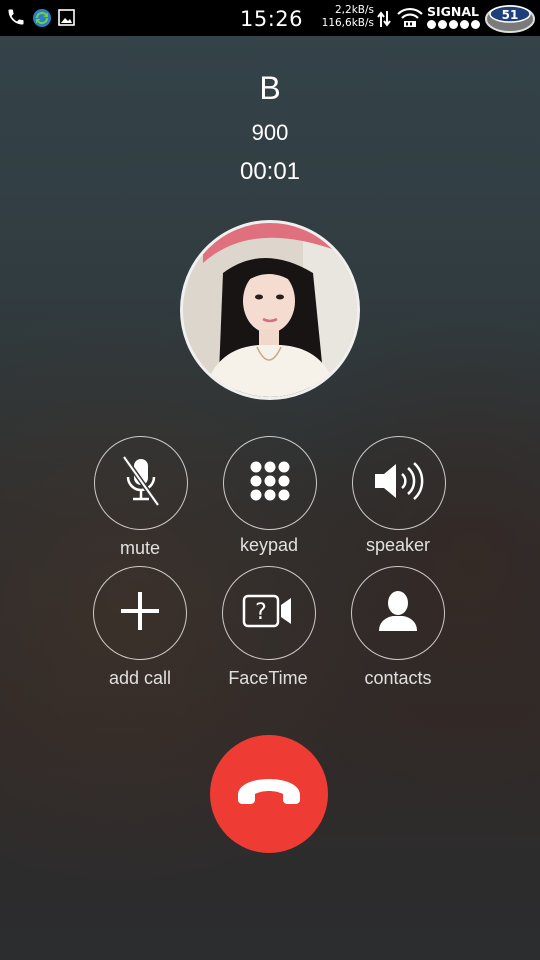 The image size is (540, 960). Describe the element at coordinates (453, 24) in the screenshot. I see `signal-strength-dots` at that location.